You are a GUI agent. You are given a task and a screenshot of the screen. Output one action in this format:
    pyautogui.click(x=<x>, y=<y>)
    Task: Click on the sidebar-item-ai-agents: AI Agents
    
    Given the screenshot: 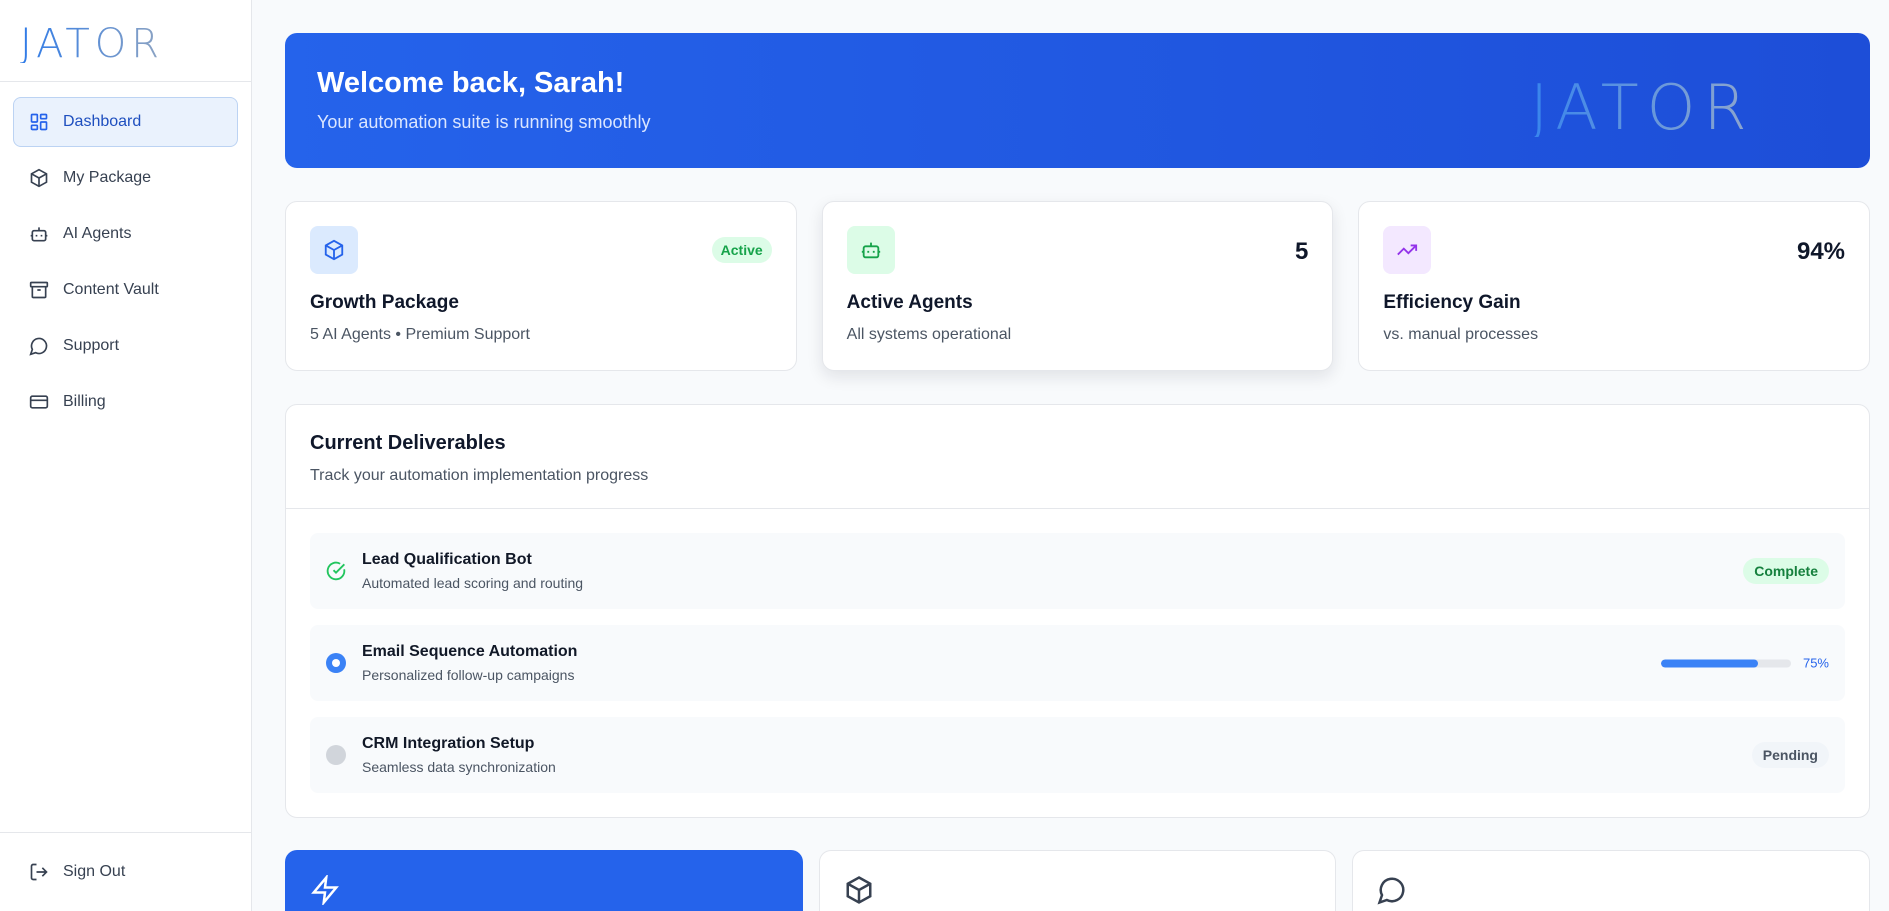 What is the action you would take?
    pyautogui.click(x=125, y=234)
    